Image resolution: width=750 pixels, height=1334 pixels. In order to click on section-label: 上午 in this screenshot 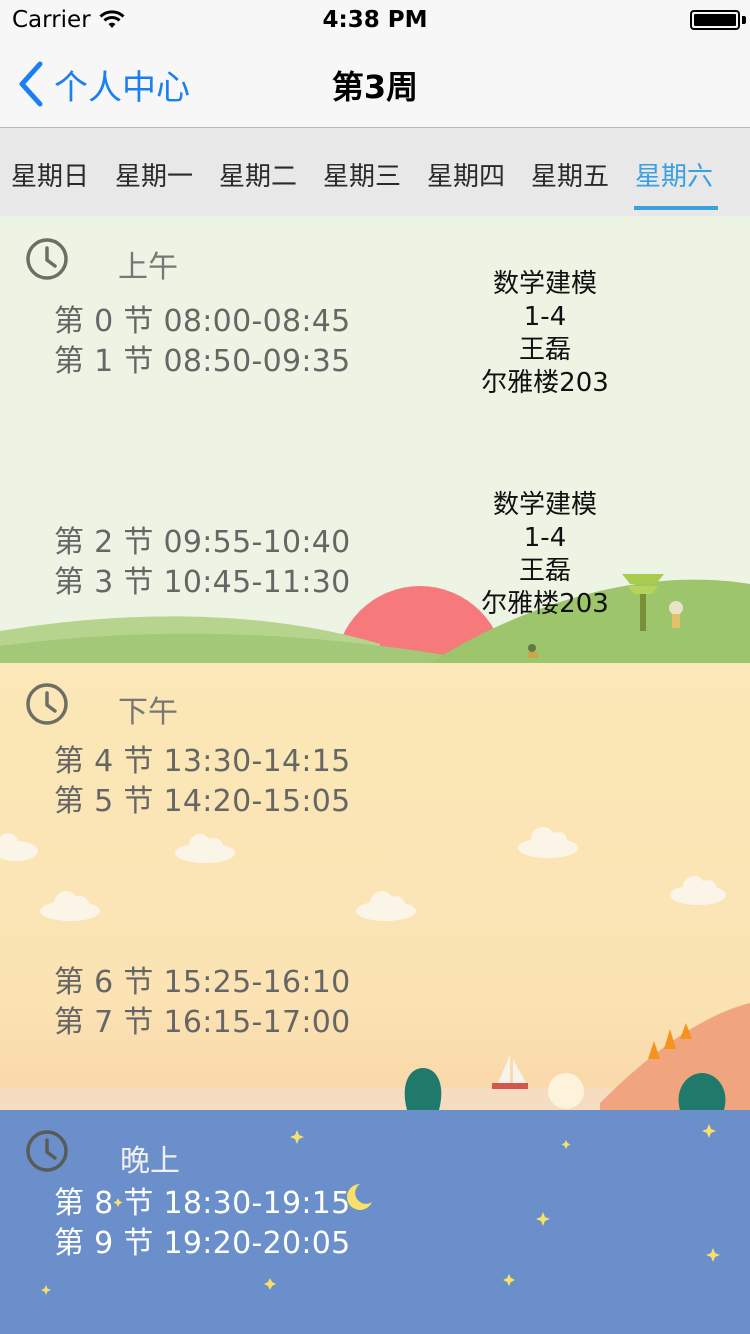, I will do `click(148, 267)`.